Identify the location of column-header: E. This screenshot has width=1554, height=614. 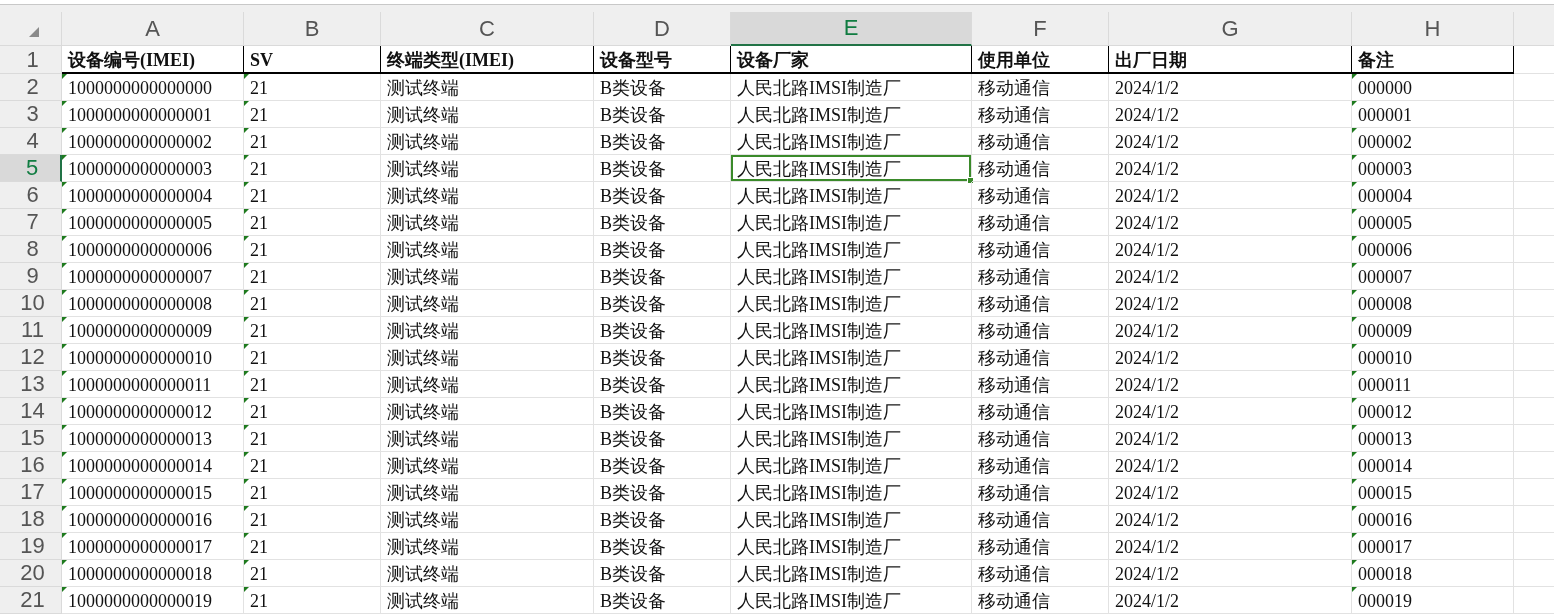
(851, 29).